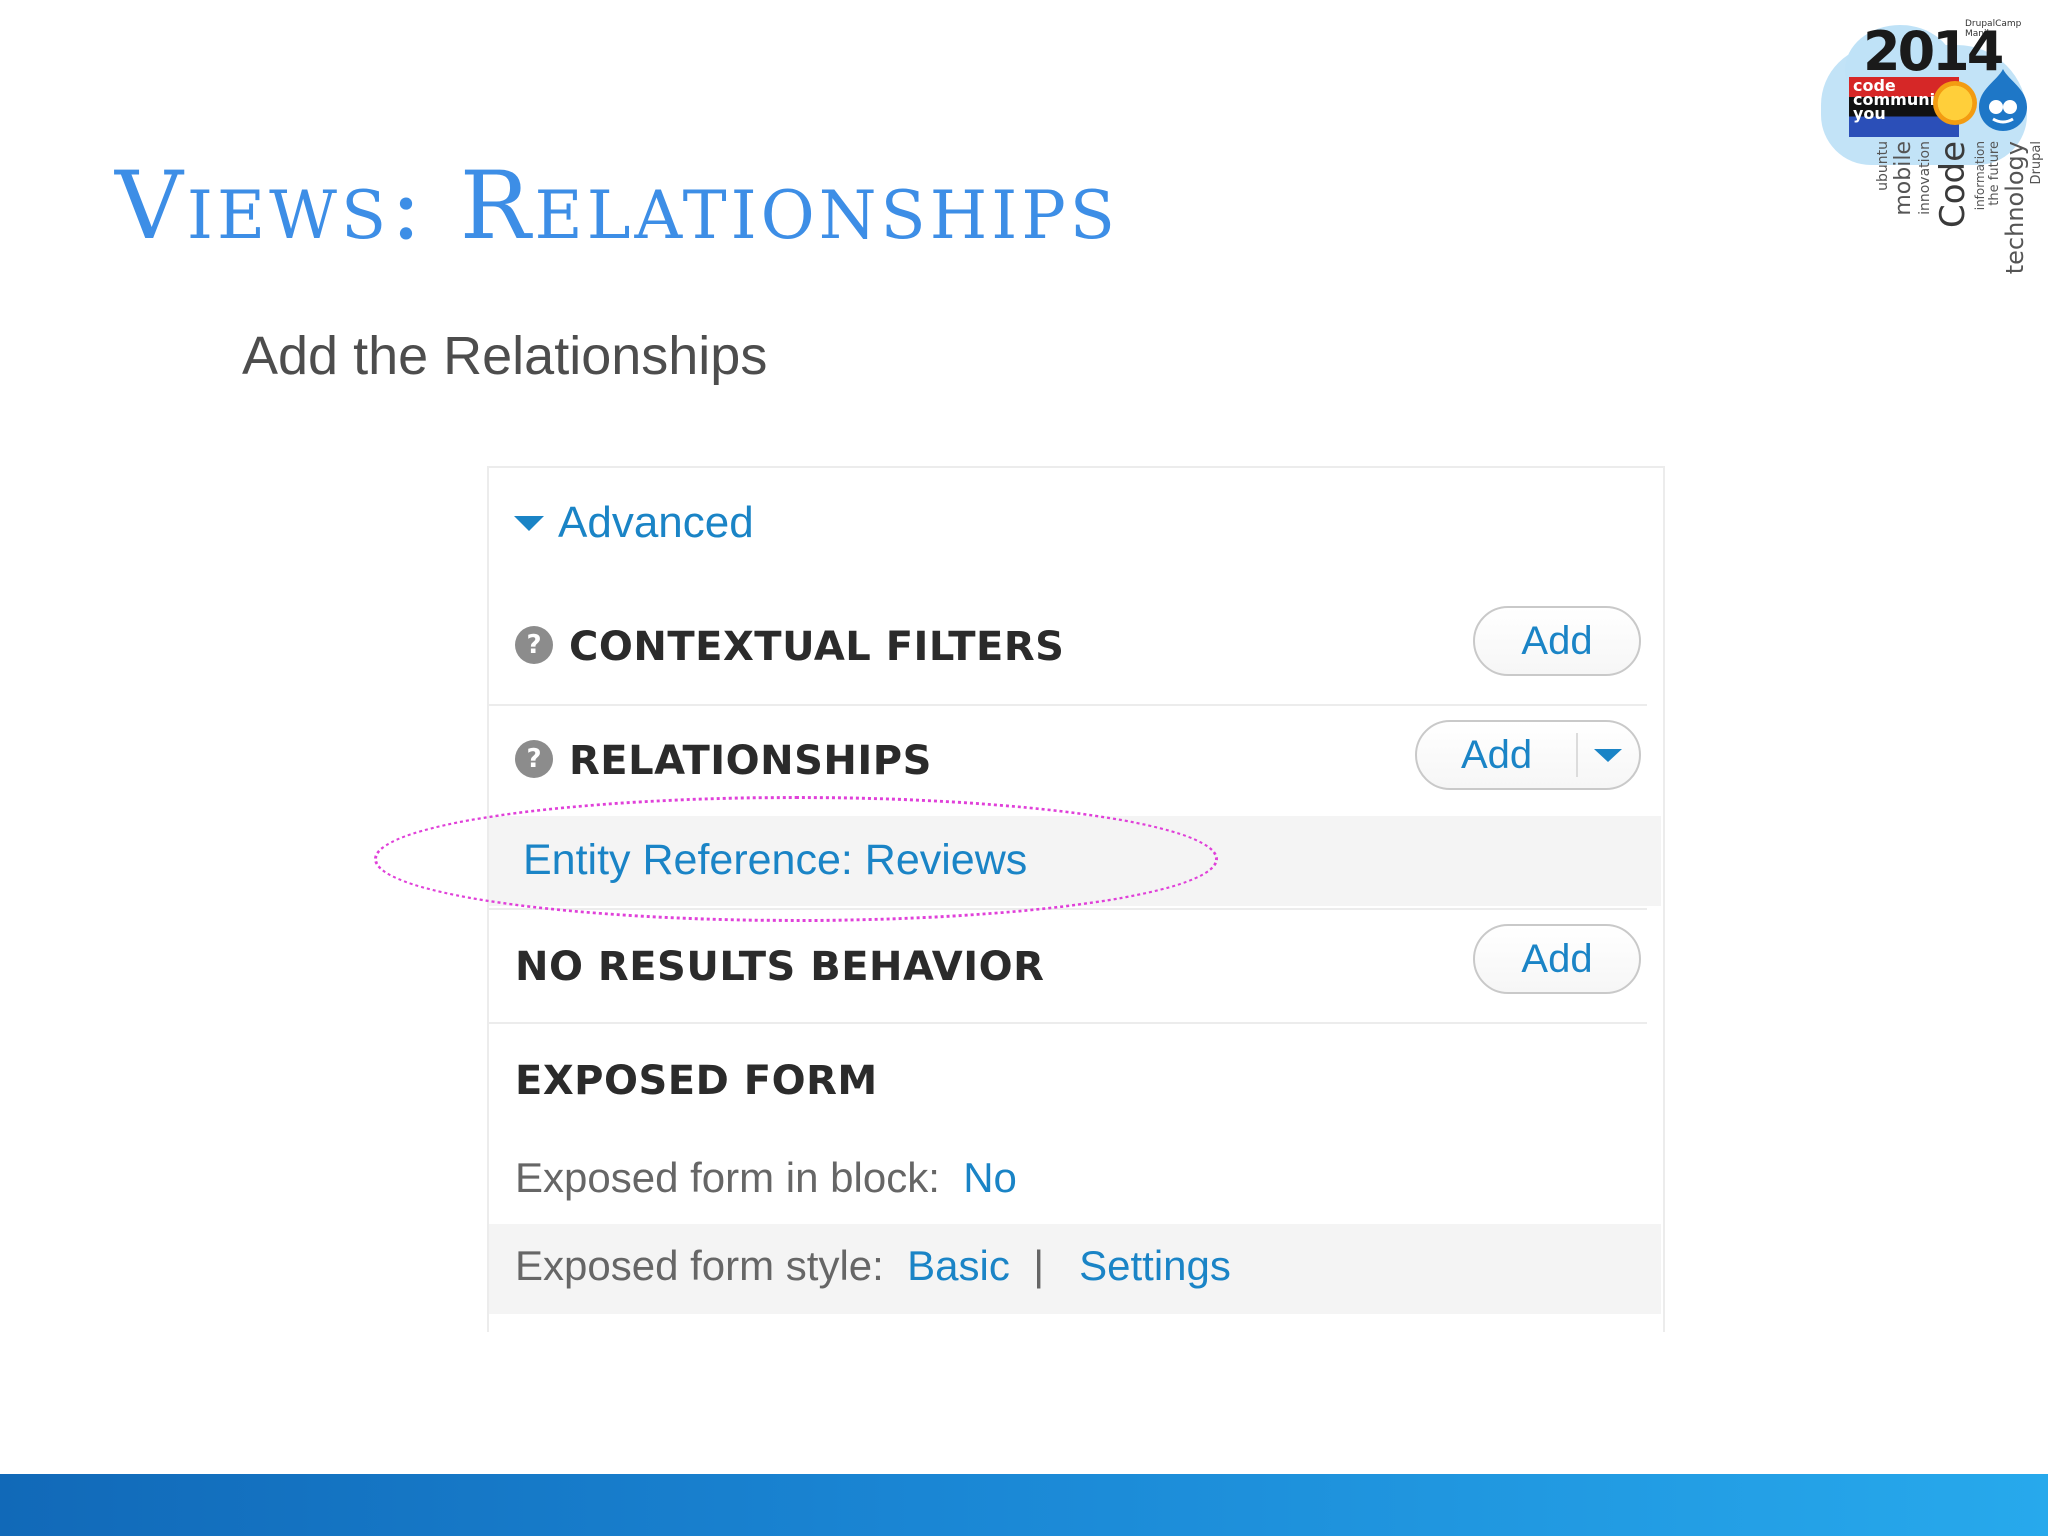  What do you see at coordinates (505, 356) in the screenshot?
I see `slide-subtitle: Add the Relationships` at bounding box center [505, 356].